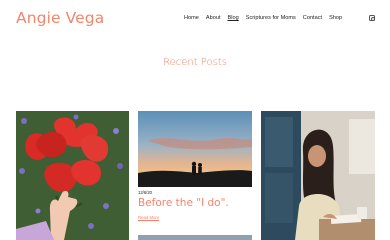  I want to click on post-category: 12/6/20, so click(145, 192).